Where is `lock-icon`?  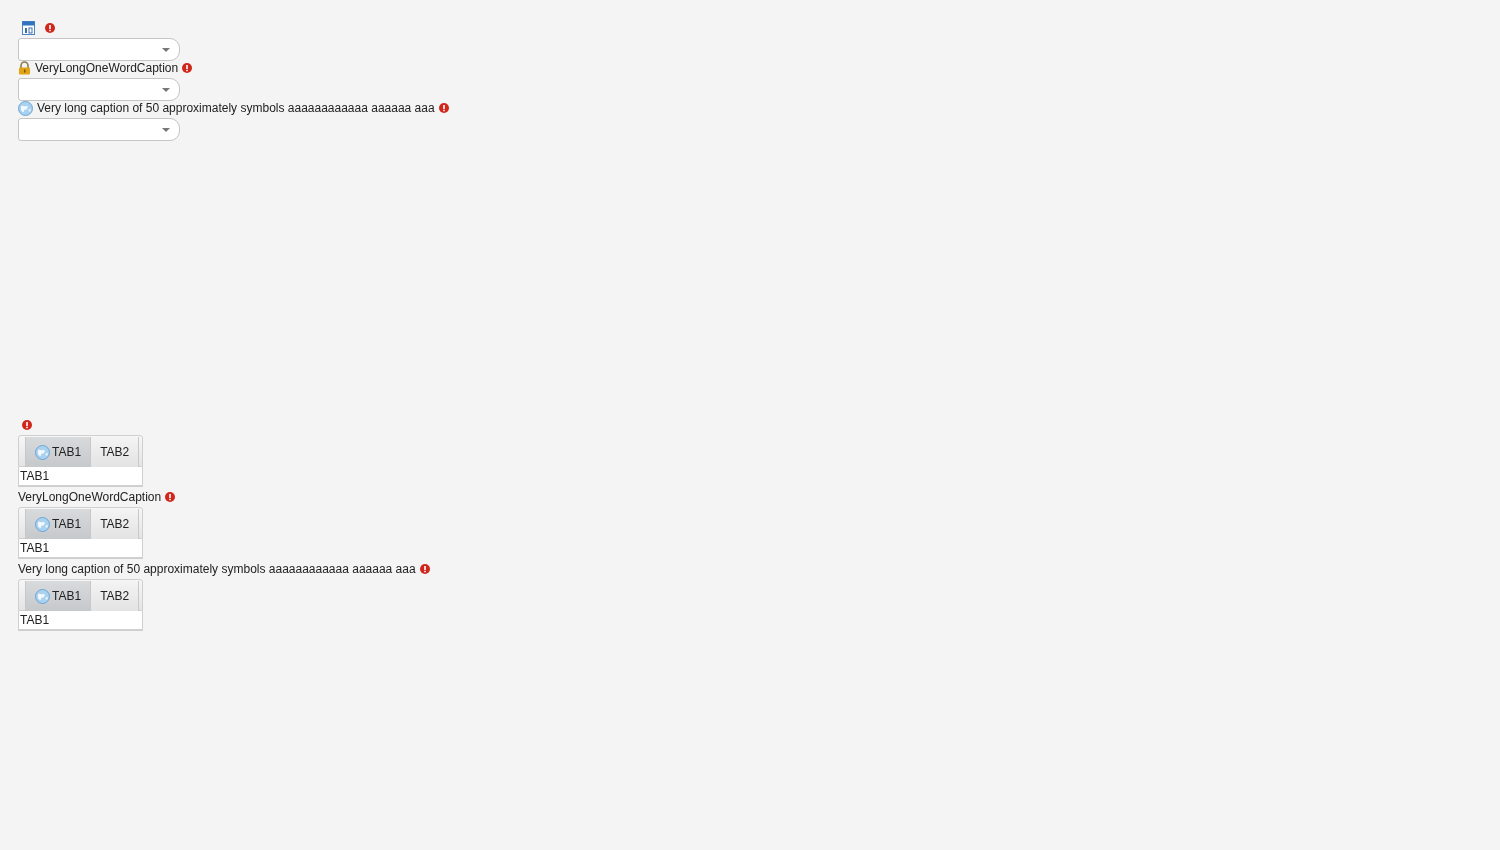
lock-icon is located at coordinates (24, 68).